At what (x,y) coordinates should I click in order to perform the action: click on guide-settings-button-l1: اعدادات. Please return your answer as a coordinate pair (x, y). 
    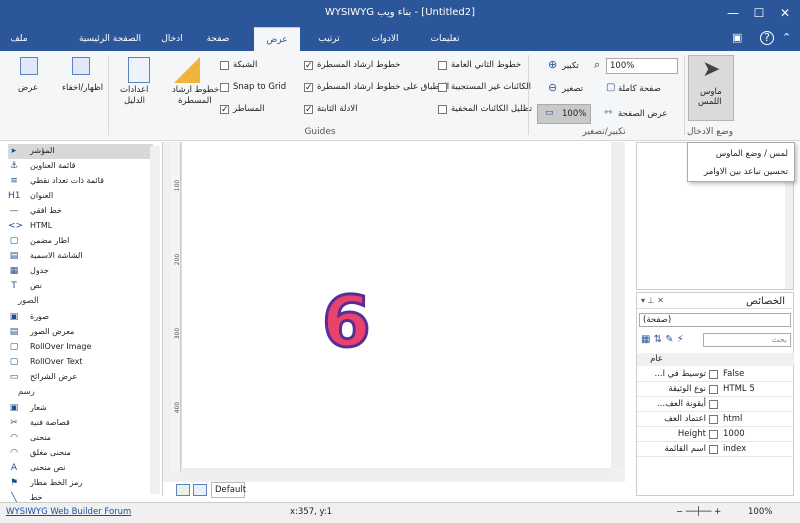
    Looking at the image, I should click on (134, 90).